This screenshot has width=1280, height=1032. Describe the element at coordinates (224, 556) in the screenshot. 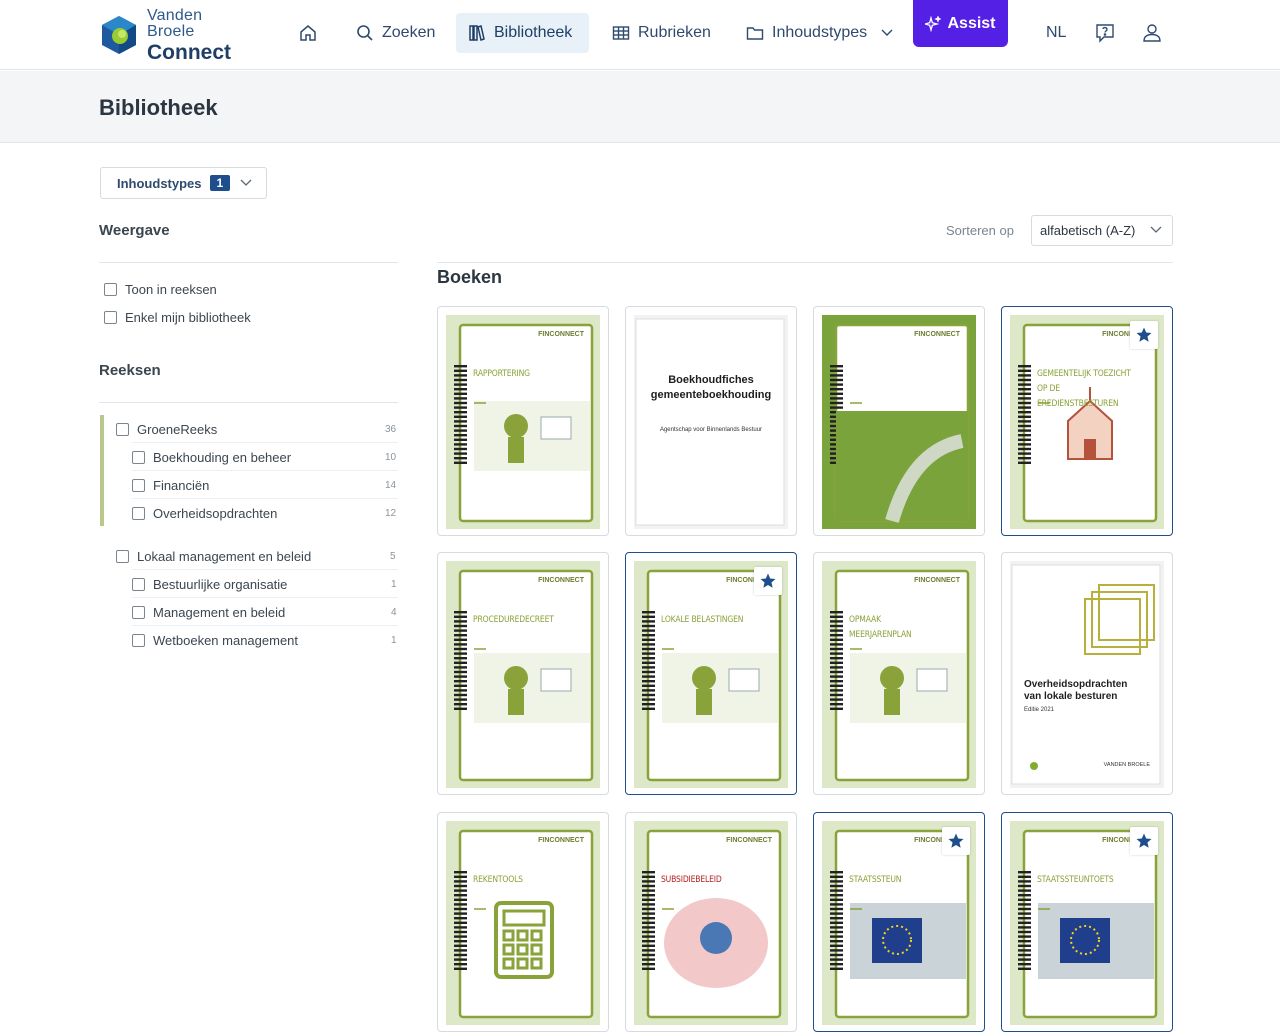

I see `series-label: Lokaal management en beleid` at that location.